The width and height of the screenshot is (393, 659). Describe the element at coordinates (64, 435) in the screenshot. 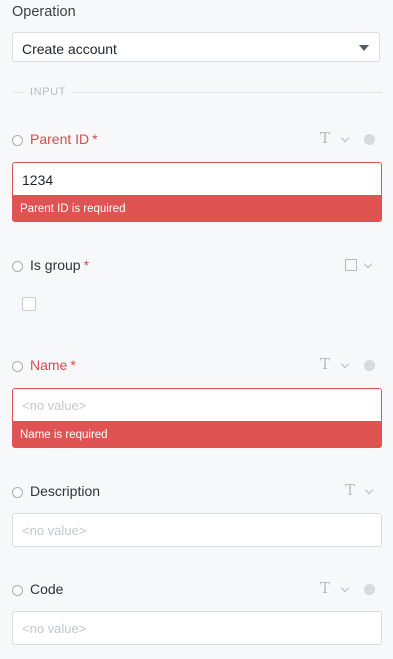

I see `name-error-text: Name is required` at that location.